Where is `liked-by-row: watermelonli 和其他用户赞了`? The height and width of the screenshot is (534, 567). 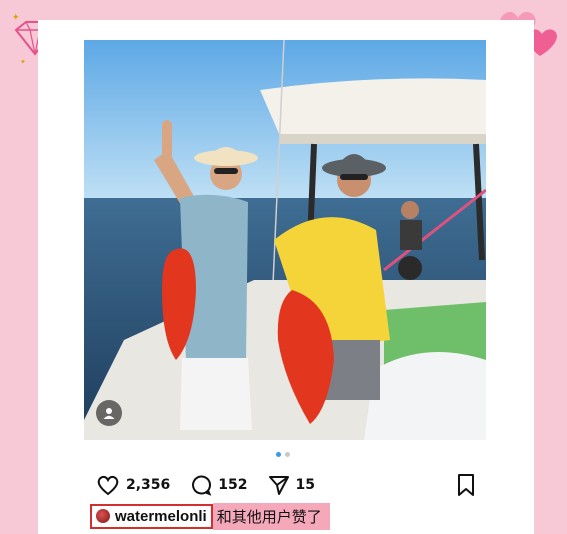 liked-by-row: watermelonli 和其他用户赞了 is located at coordinates (210, 516).